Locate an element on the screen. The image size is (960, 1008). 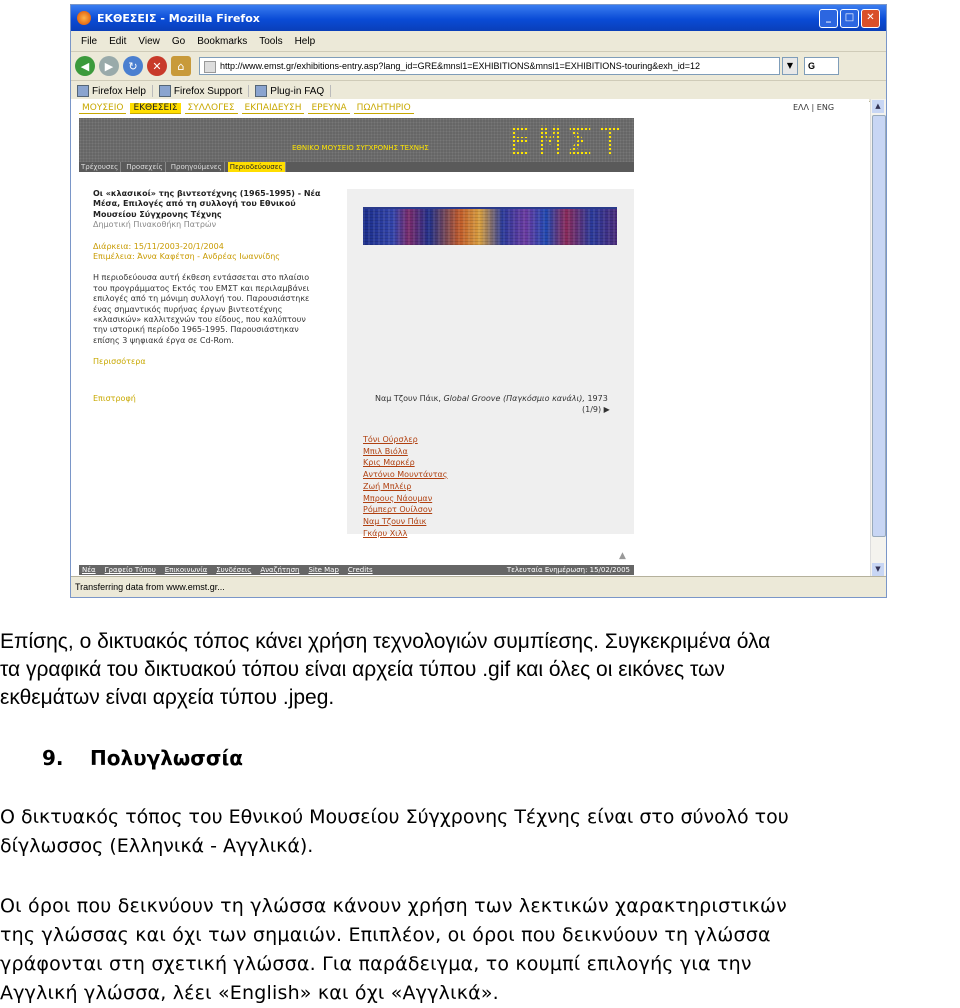
nav-museum: ΜΟΥΣΕΙΟ is located at coordinates (103, 108).